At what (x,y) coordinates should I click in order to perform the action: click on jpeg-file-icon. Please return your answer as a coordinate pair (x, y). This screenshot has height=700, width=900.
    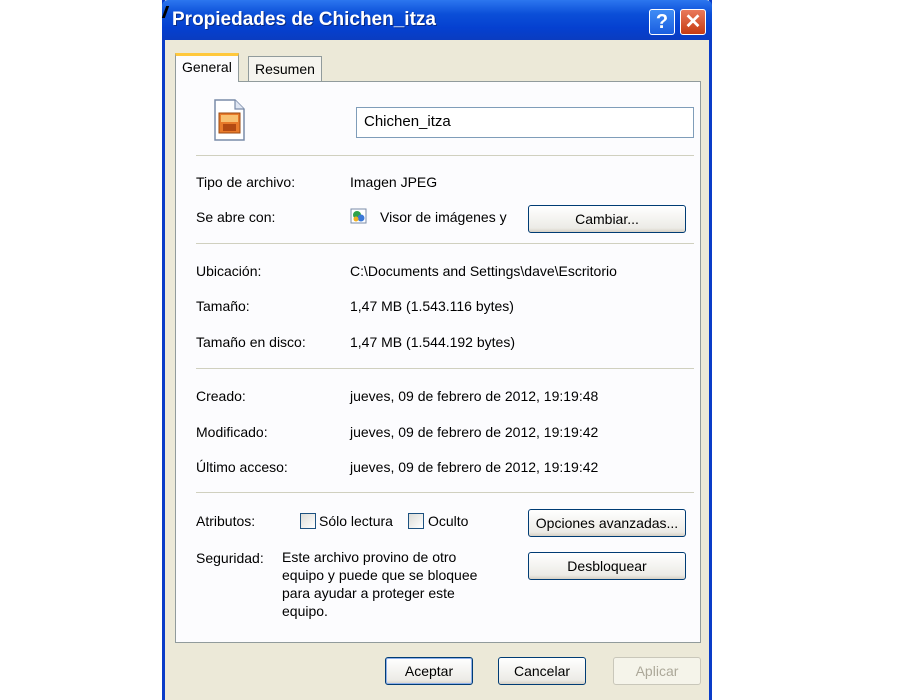
    Looking at the image, I should click on (229, 120).